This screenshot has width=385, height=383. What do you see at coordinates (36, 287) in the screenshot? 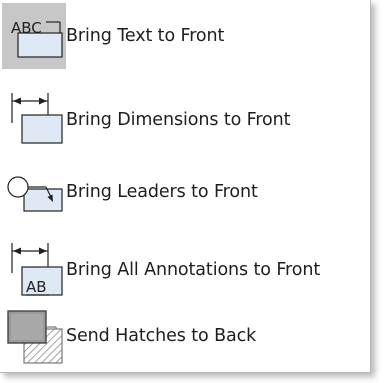
I see `ab-icon-text: AB` at bounding box center [36, 287].